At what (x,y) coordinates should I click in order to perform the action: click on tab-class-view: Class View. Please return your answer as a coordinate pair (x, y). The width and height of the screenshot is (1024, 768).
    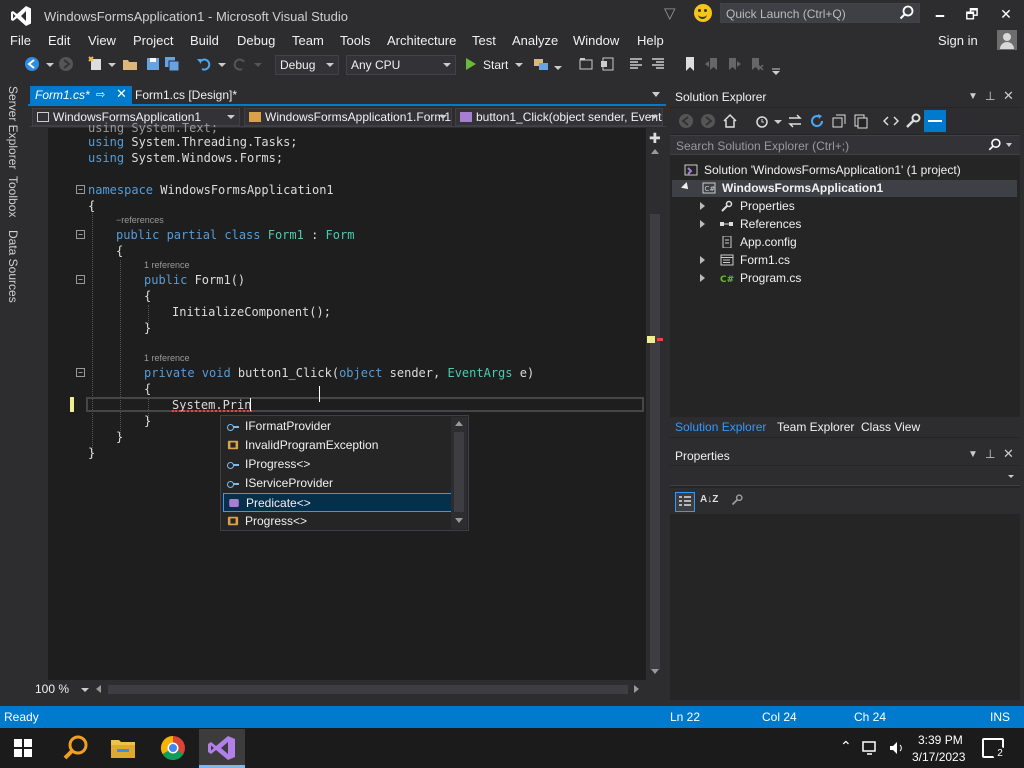
    Looking at the image, I should click on (890, 427).